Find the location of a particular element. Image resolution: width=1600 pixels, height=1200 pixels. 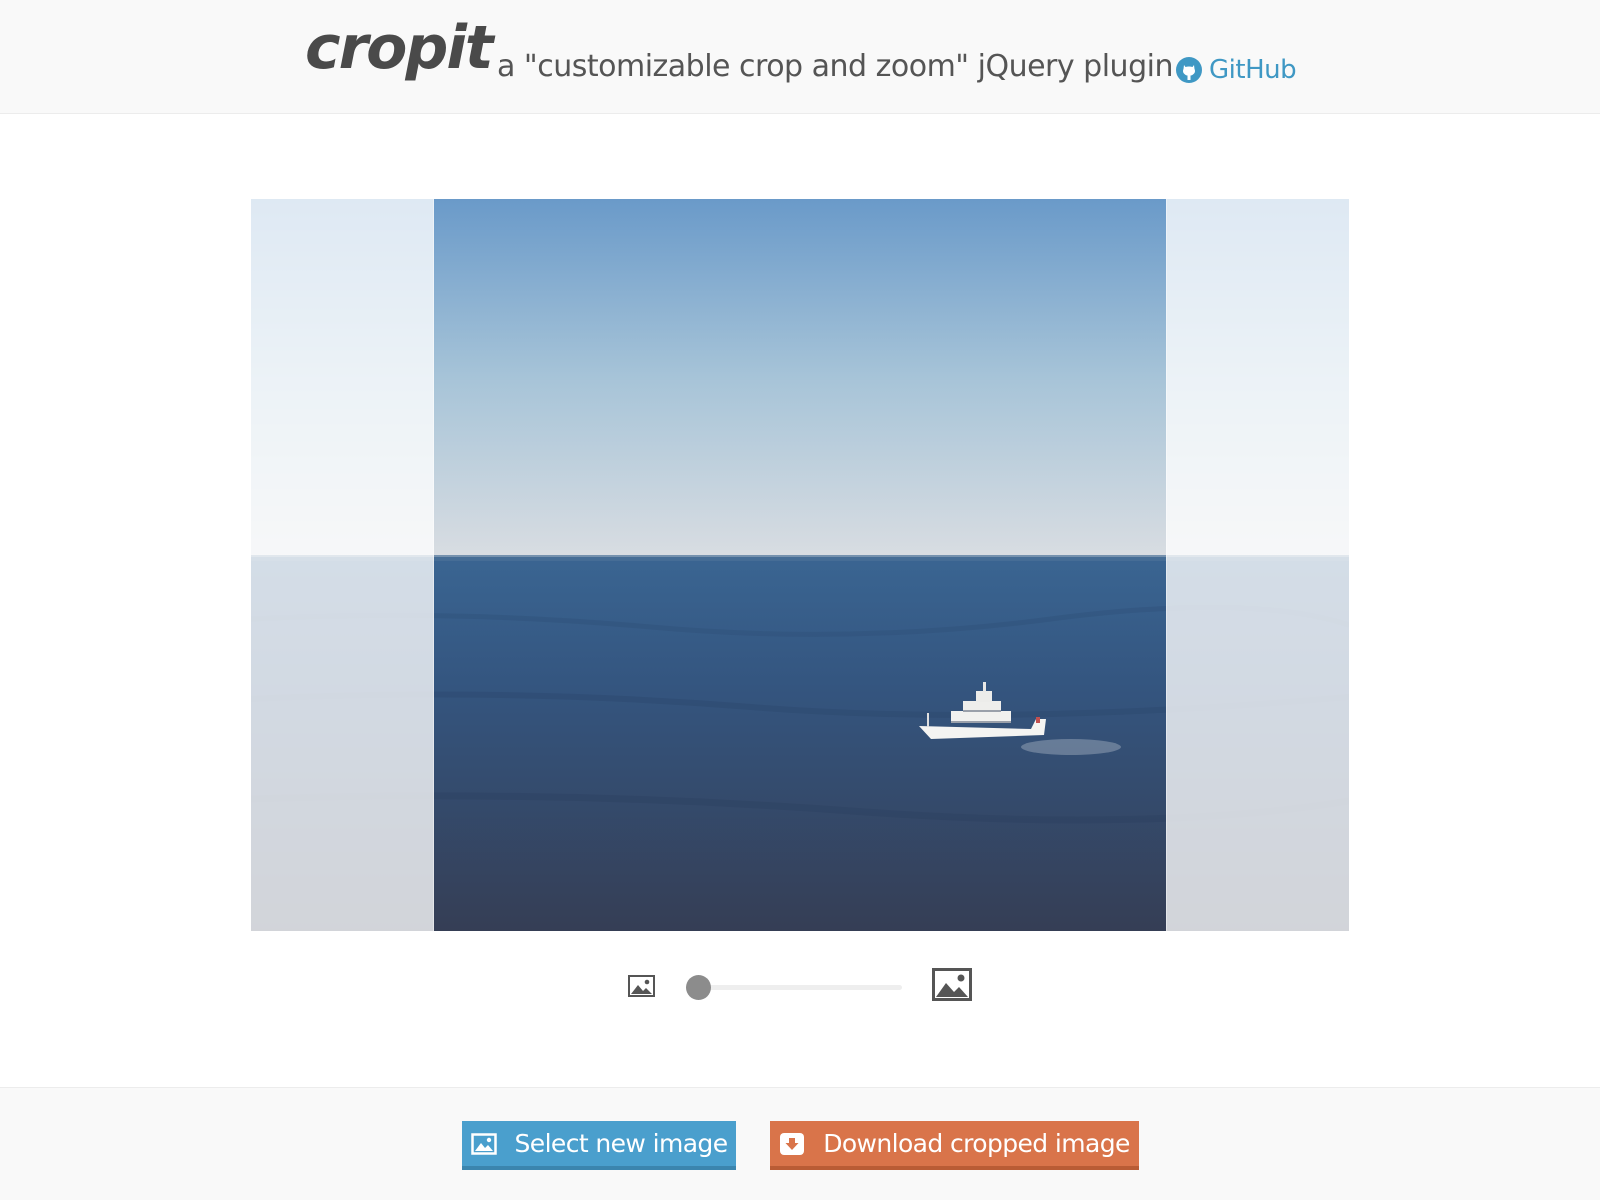

image-small-icon is located at coordinates (641, 986).